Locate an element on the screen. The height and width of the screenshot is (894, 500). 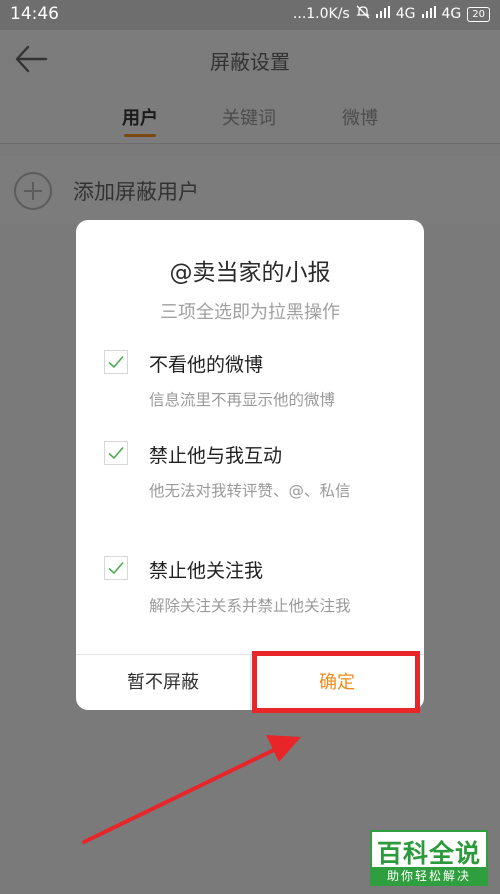
annotation-arrow-icon is located at coordinates (191, 789).